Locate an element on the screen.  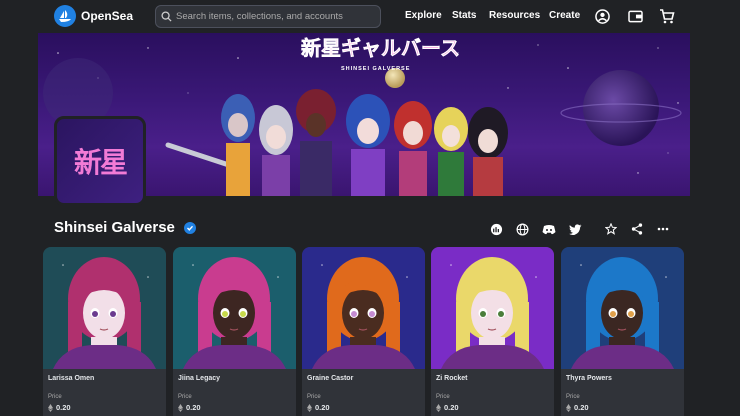
nft-card: Jiina Legacy Price 0.20 is located at coordinates (234, 331).